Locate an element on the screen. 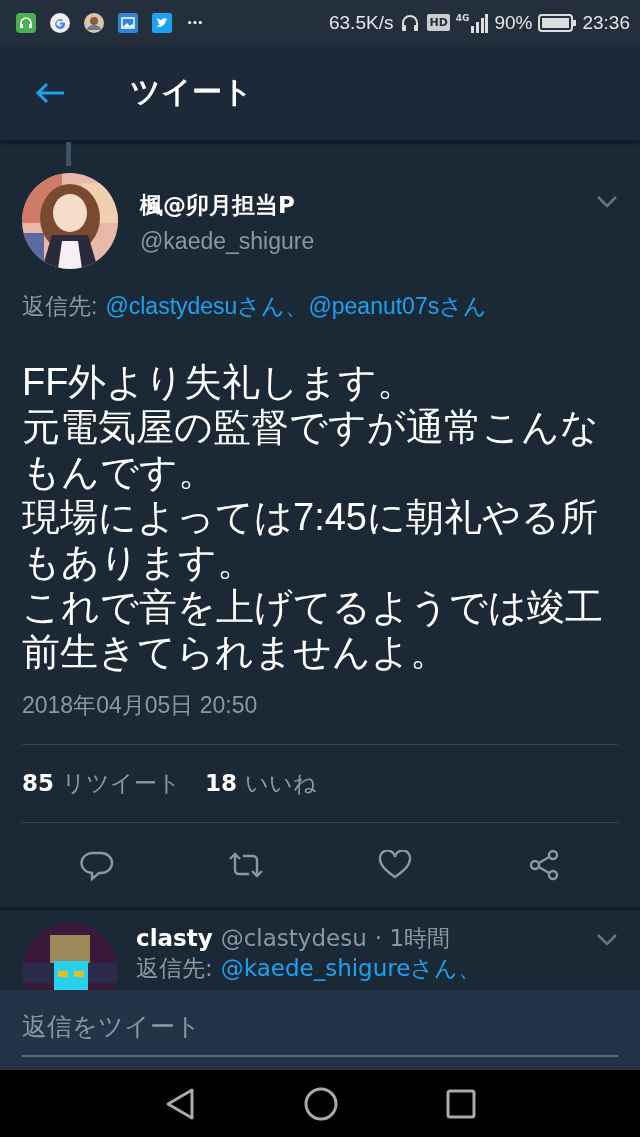  timestamp: 2018年04月05日 20:50 is located at coordinates (140, 705).